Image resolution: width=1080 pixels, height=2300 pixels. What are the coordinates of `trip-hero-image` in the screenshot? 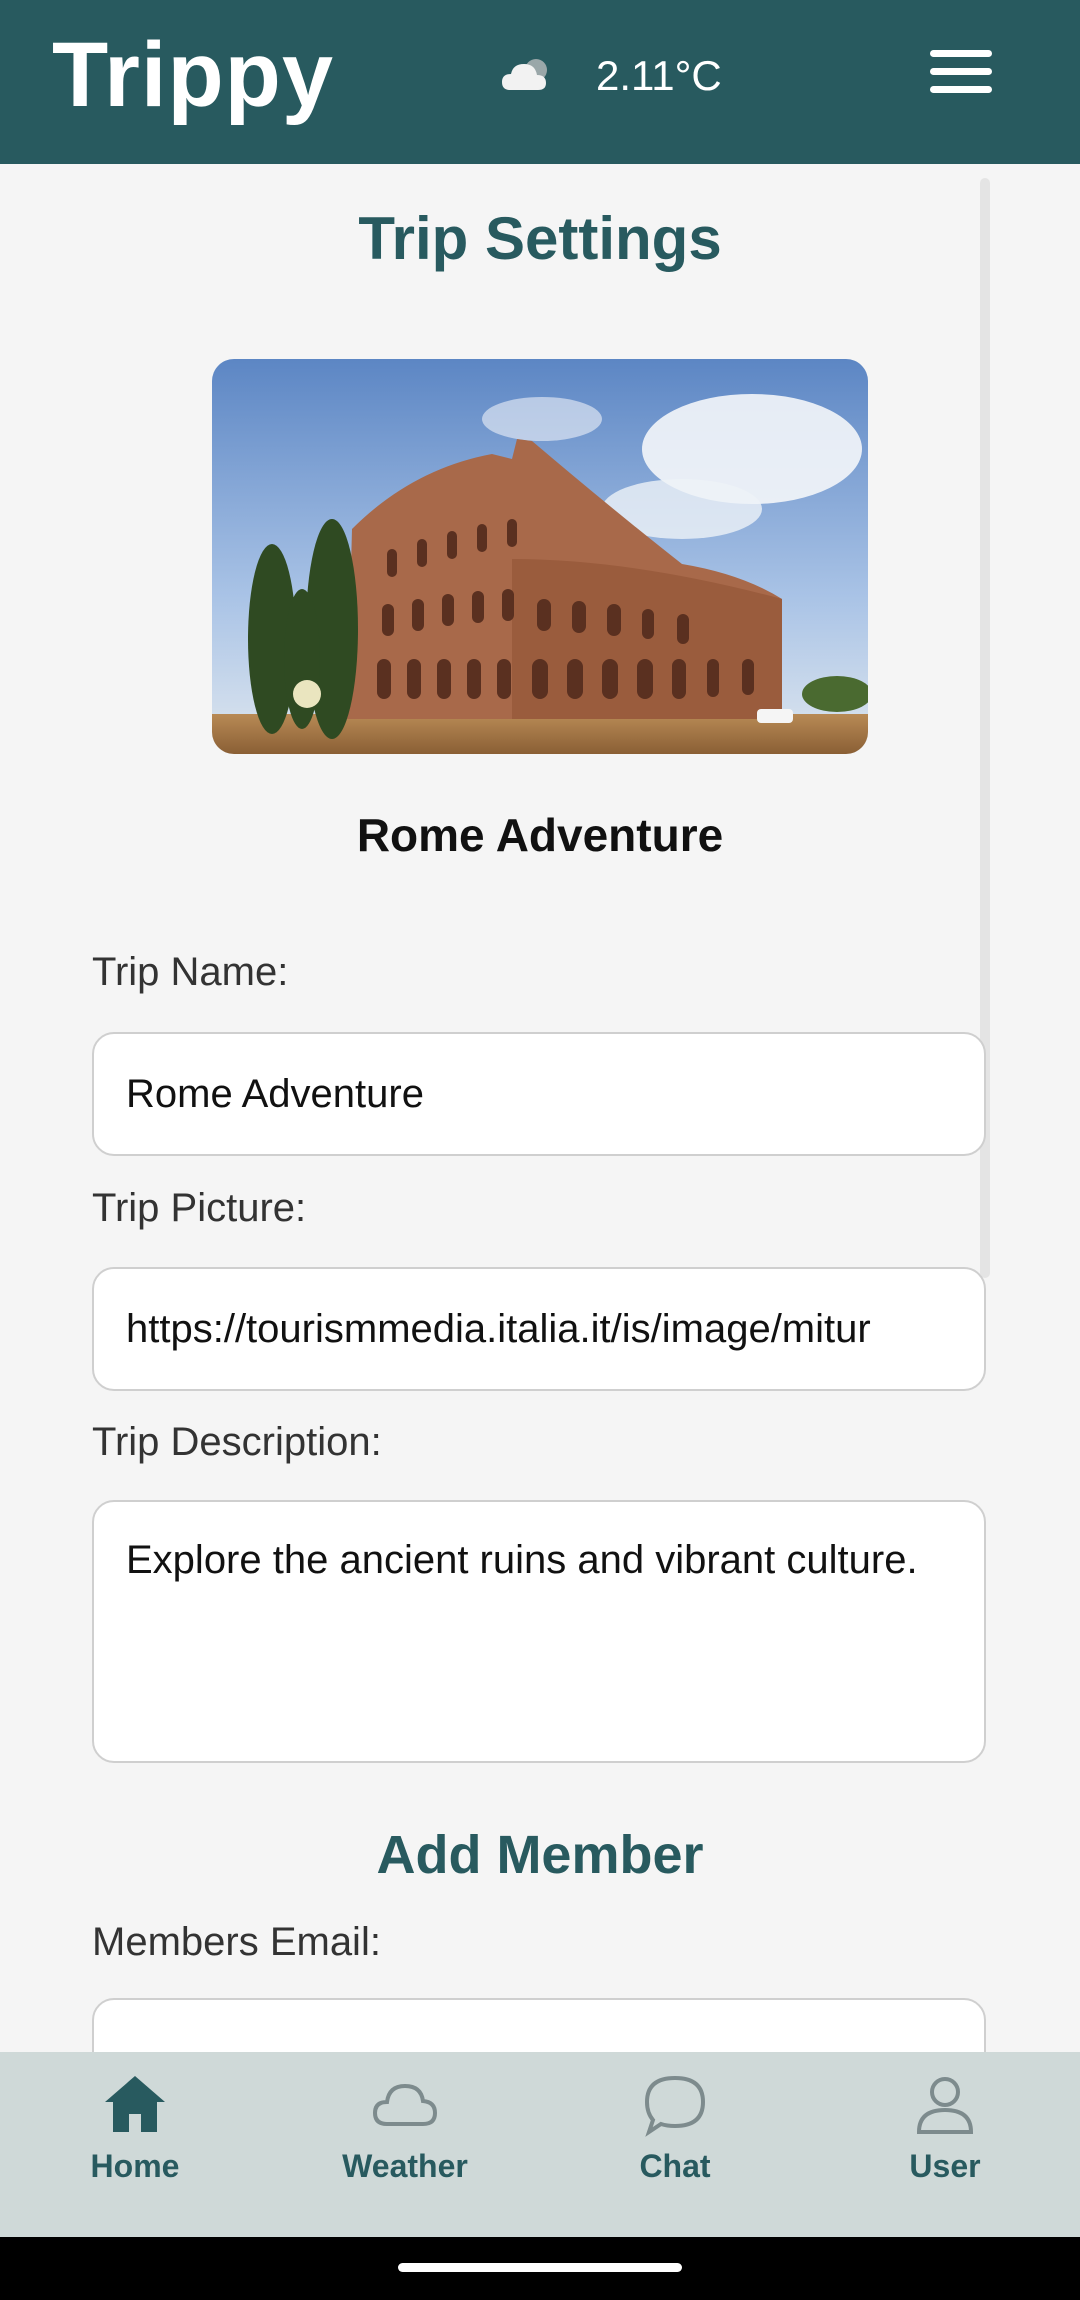 It's located at (540, 556).